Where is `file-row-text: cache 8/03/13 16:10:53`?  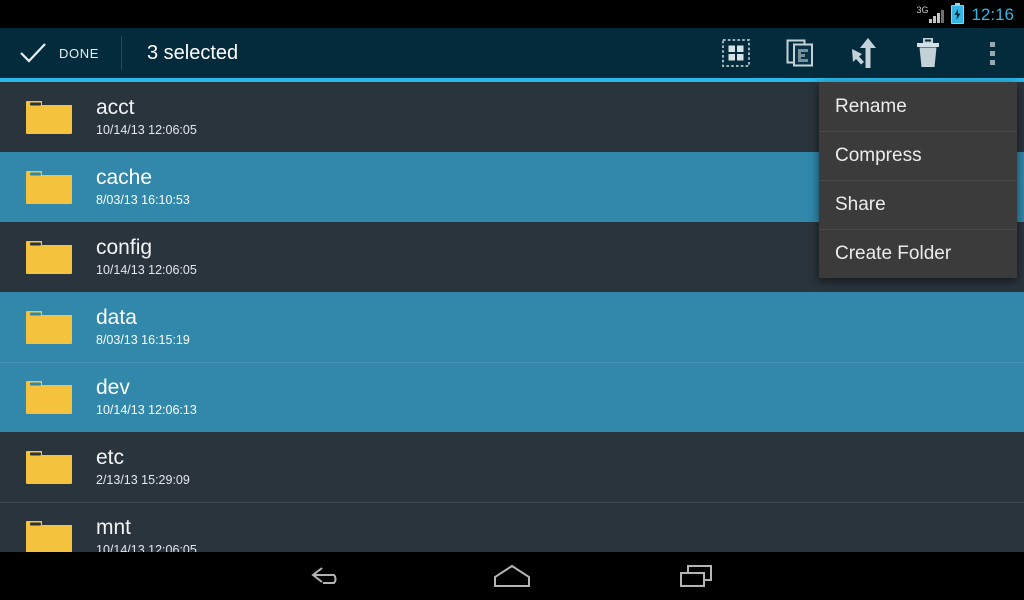 file-row-text: cache 8/03/13 16:10:53 is located at coordinates (143, 187).